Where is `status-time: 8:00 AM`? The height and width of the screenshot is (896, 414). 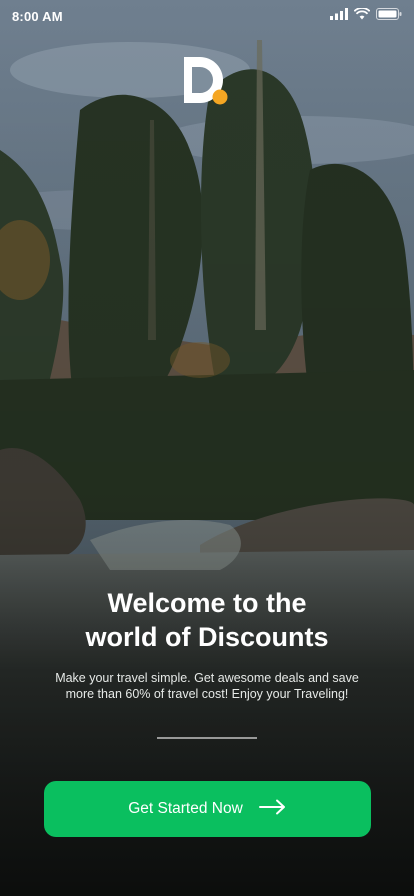
status-time: 8:00 AM is located at coordinates (37, 16).